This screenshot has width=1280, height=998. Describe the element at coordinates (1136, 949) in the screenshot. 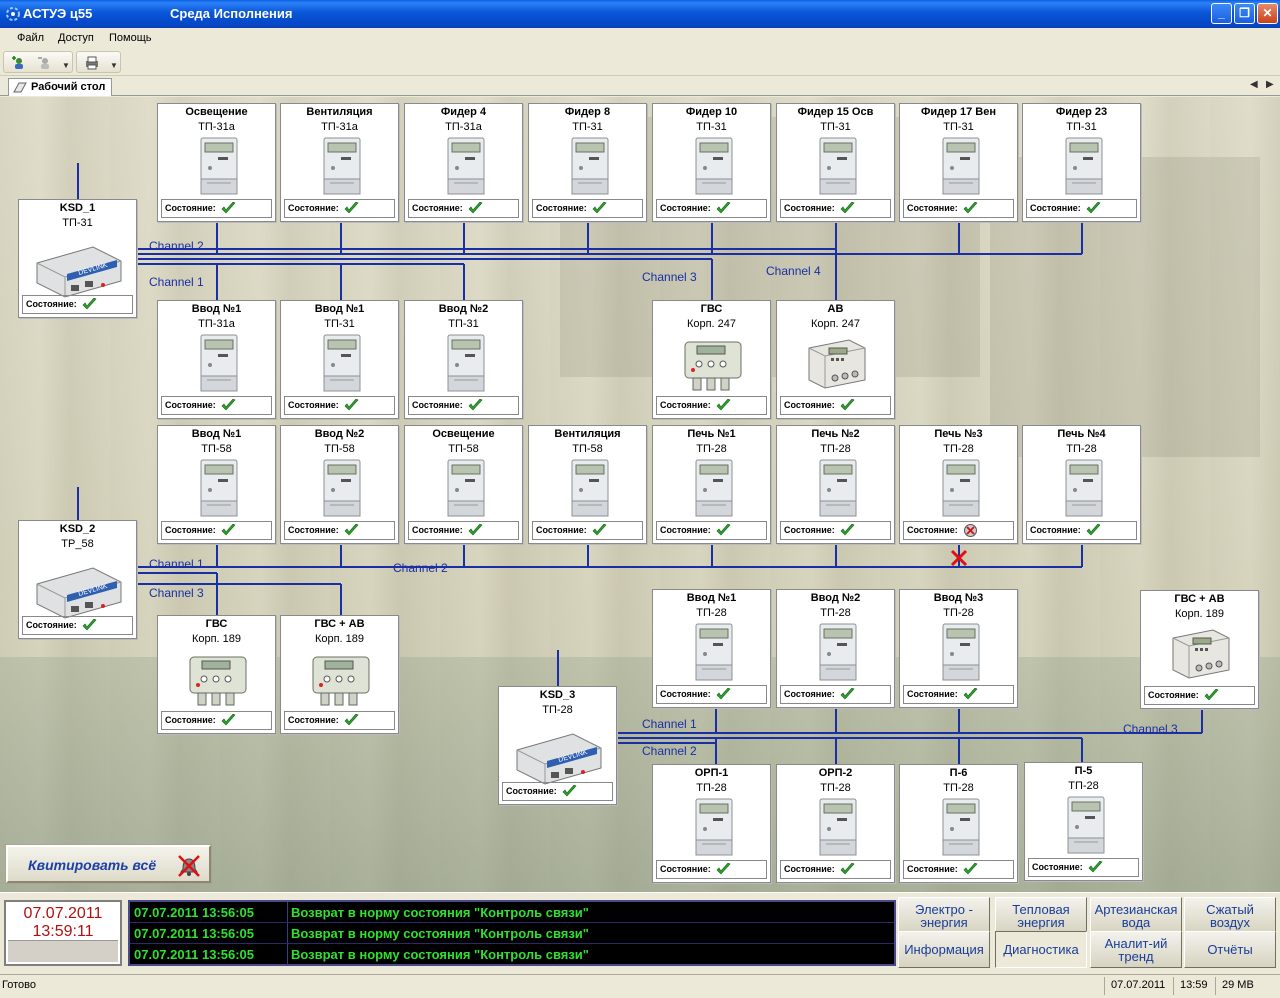

I see `nav-trend-button: Аналит-ий тренд` at that location.